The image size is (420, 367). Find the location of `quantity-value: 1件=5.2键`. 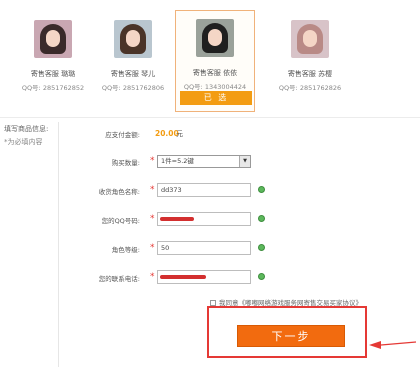

quantity-value: 1件=5.2键 is located at coordinates (177, 161).